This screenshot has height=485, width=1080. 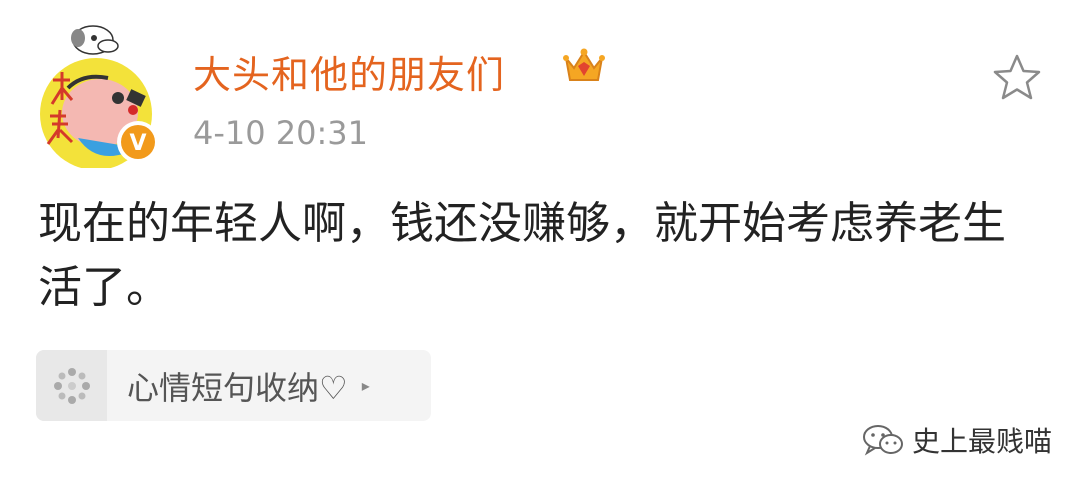 I want to click on avatar: V, so click(x=103, y=94).